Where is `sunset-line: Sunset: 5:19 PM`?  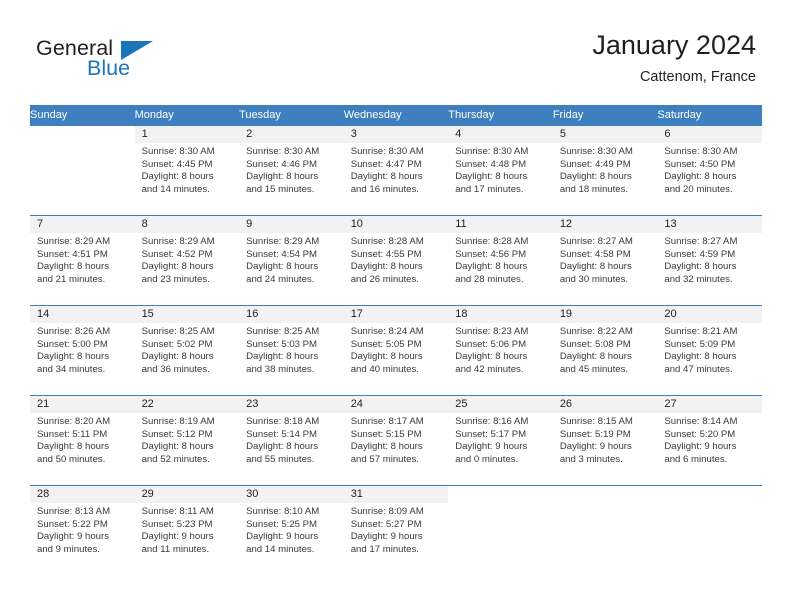
sunset-line: Sunset: 5:19 PM is located at coordinates (595, 434).